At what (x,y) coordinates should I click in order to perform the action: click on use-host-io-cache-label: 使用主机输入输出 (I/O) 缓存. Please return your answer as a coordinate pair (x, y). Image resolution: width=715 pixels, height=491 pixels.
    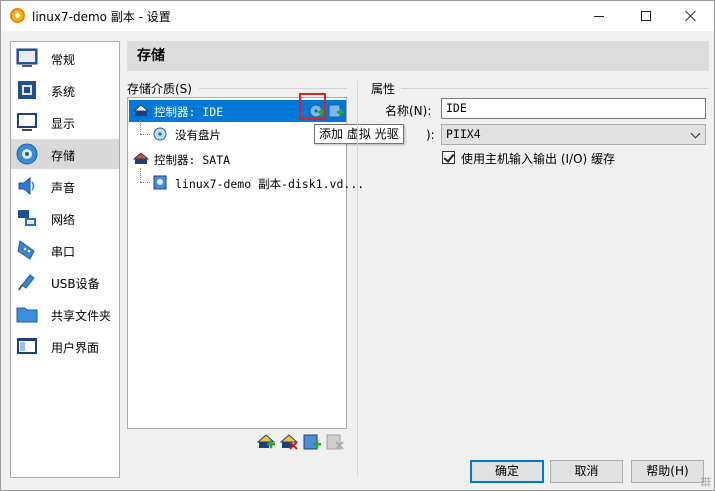
    Looking at the image, I should click on (538, 158).